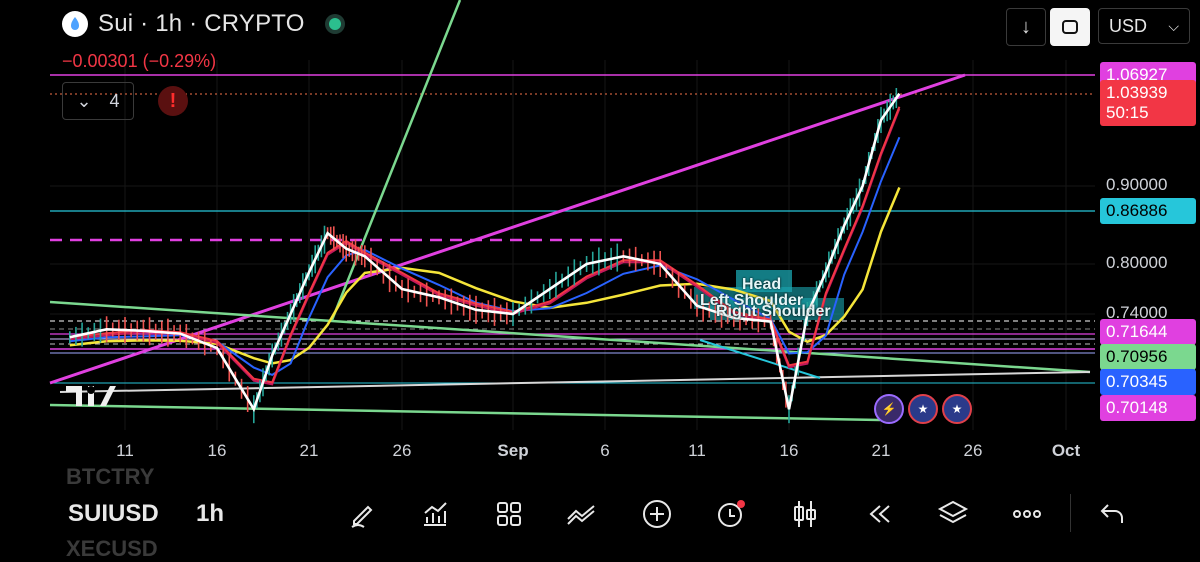 The height and width of the screenshot is (562, 1200). I want to click on currency-value: USD, so click(1128, 25).